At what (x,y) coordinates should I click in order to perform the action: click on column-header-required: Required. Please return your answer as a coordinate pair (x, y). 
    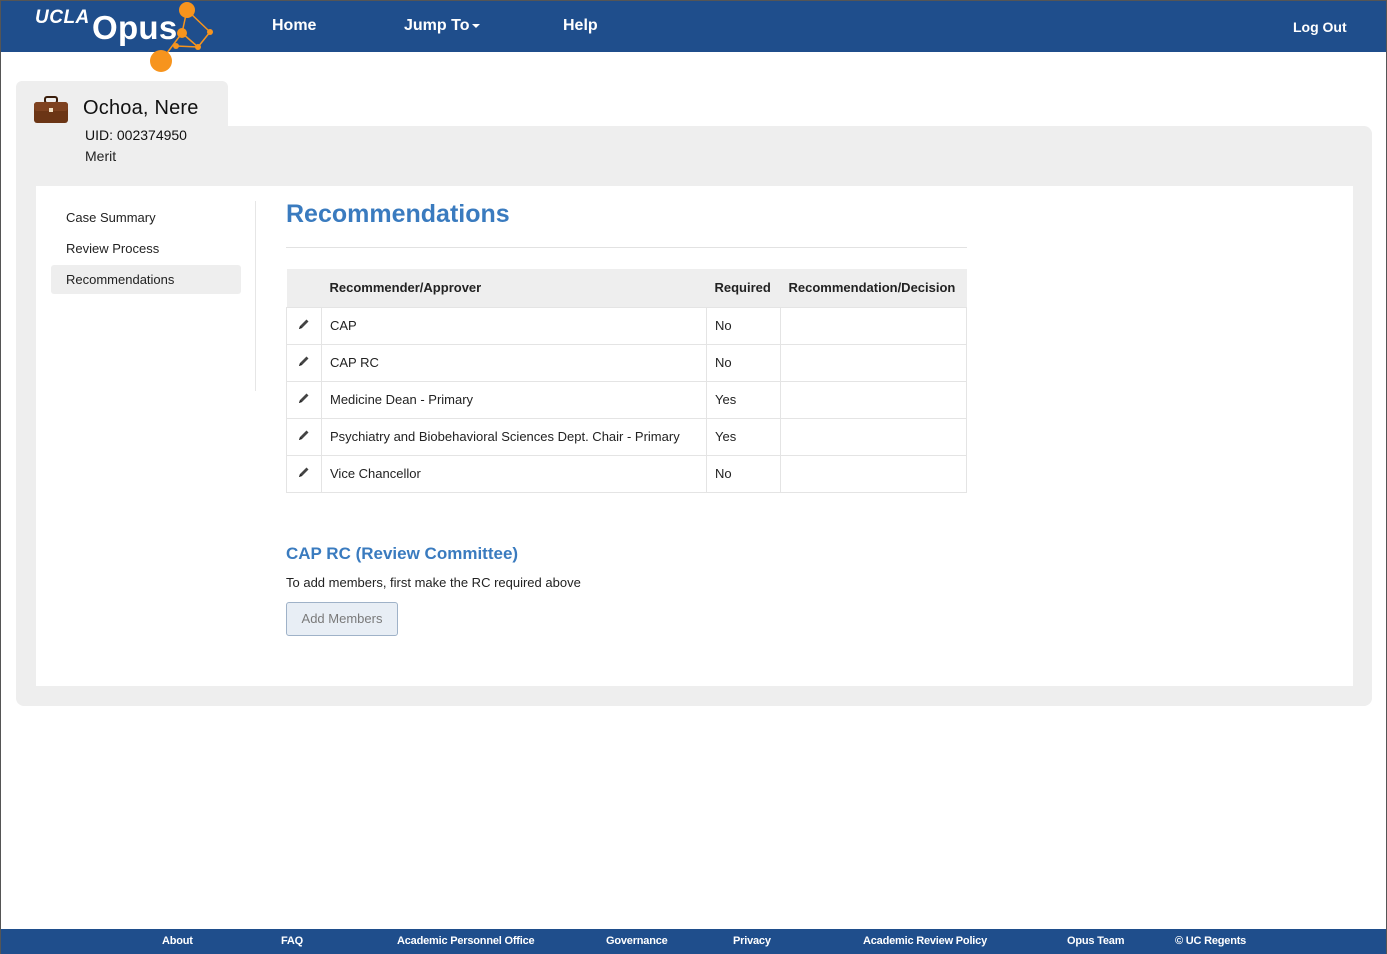
    Looking at the image, I should click on (743, 288).